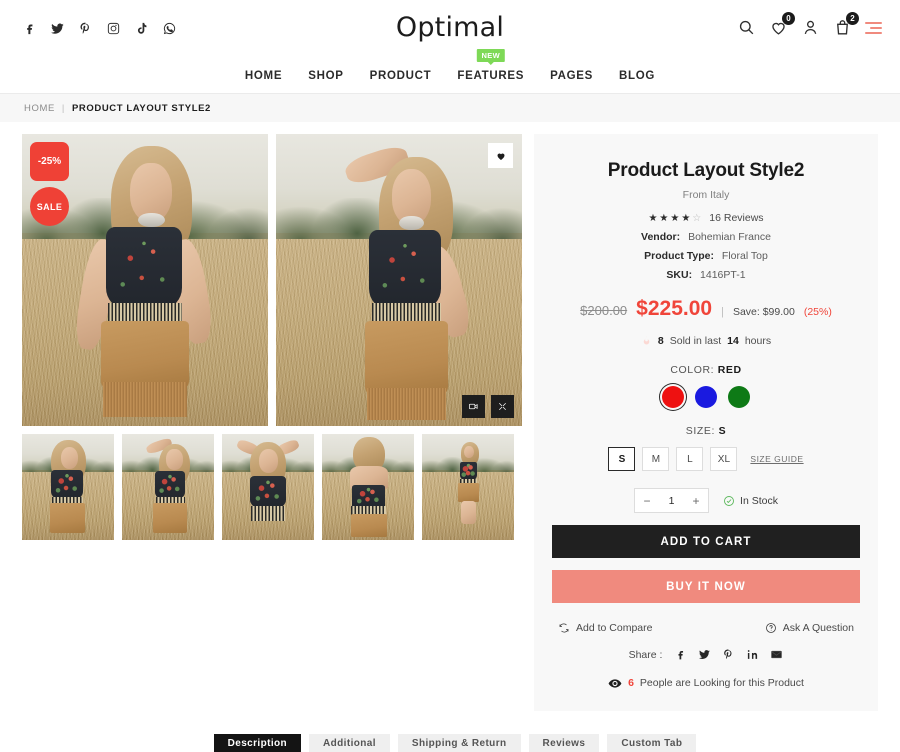  What do you see at coordinates (733, 340) in the screenshot?
I see `sold-hours: 14` at bounding box center [733, 340].